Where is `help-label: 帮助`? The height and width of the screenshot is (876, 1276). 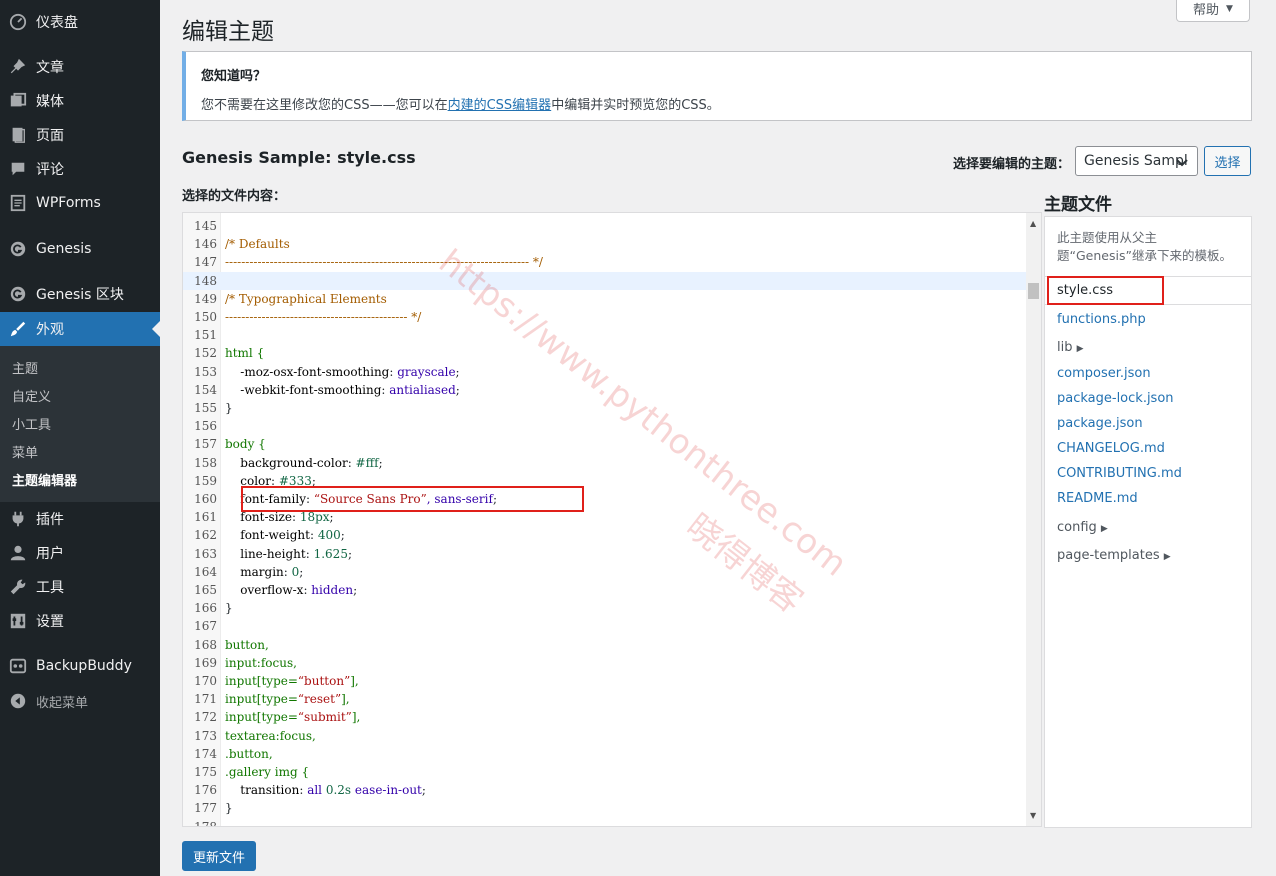 help-label: 帮助 is located at coordinates (1206, 10).